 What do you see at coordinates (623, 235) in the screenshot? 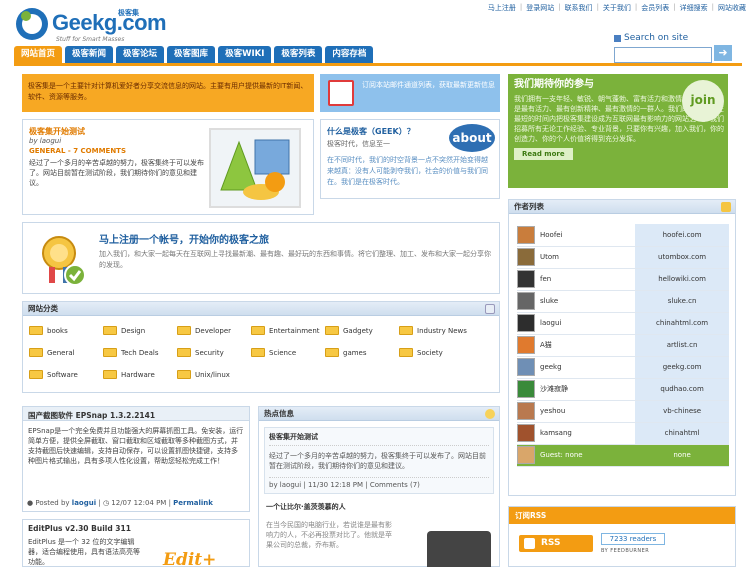
I see `author-row: Hoofei hoofei.com` at bounding box center [623, 235].